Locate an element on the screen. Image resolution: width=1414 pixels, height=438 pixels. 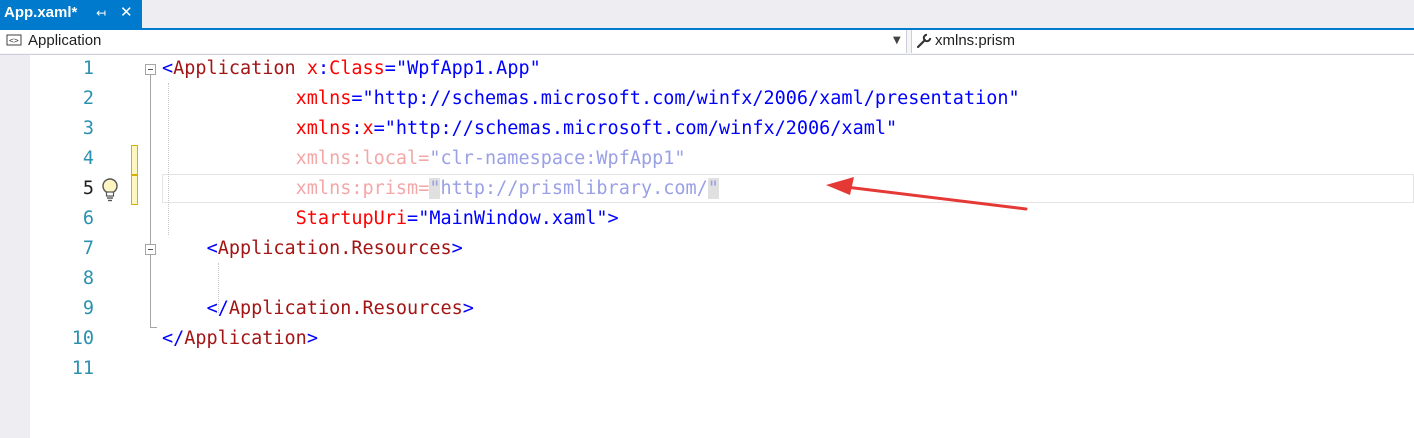
code-line: xmlns:local="clr-namespace:WpfApp1" is located at coordinates (424, 159).